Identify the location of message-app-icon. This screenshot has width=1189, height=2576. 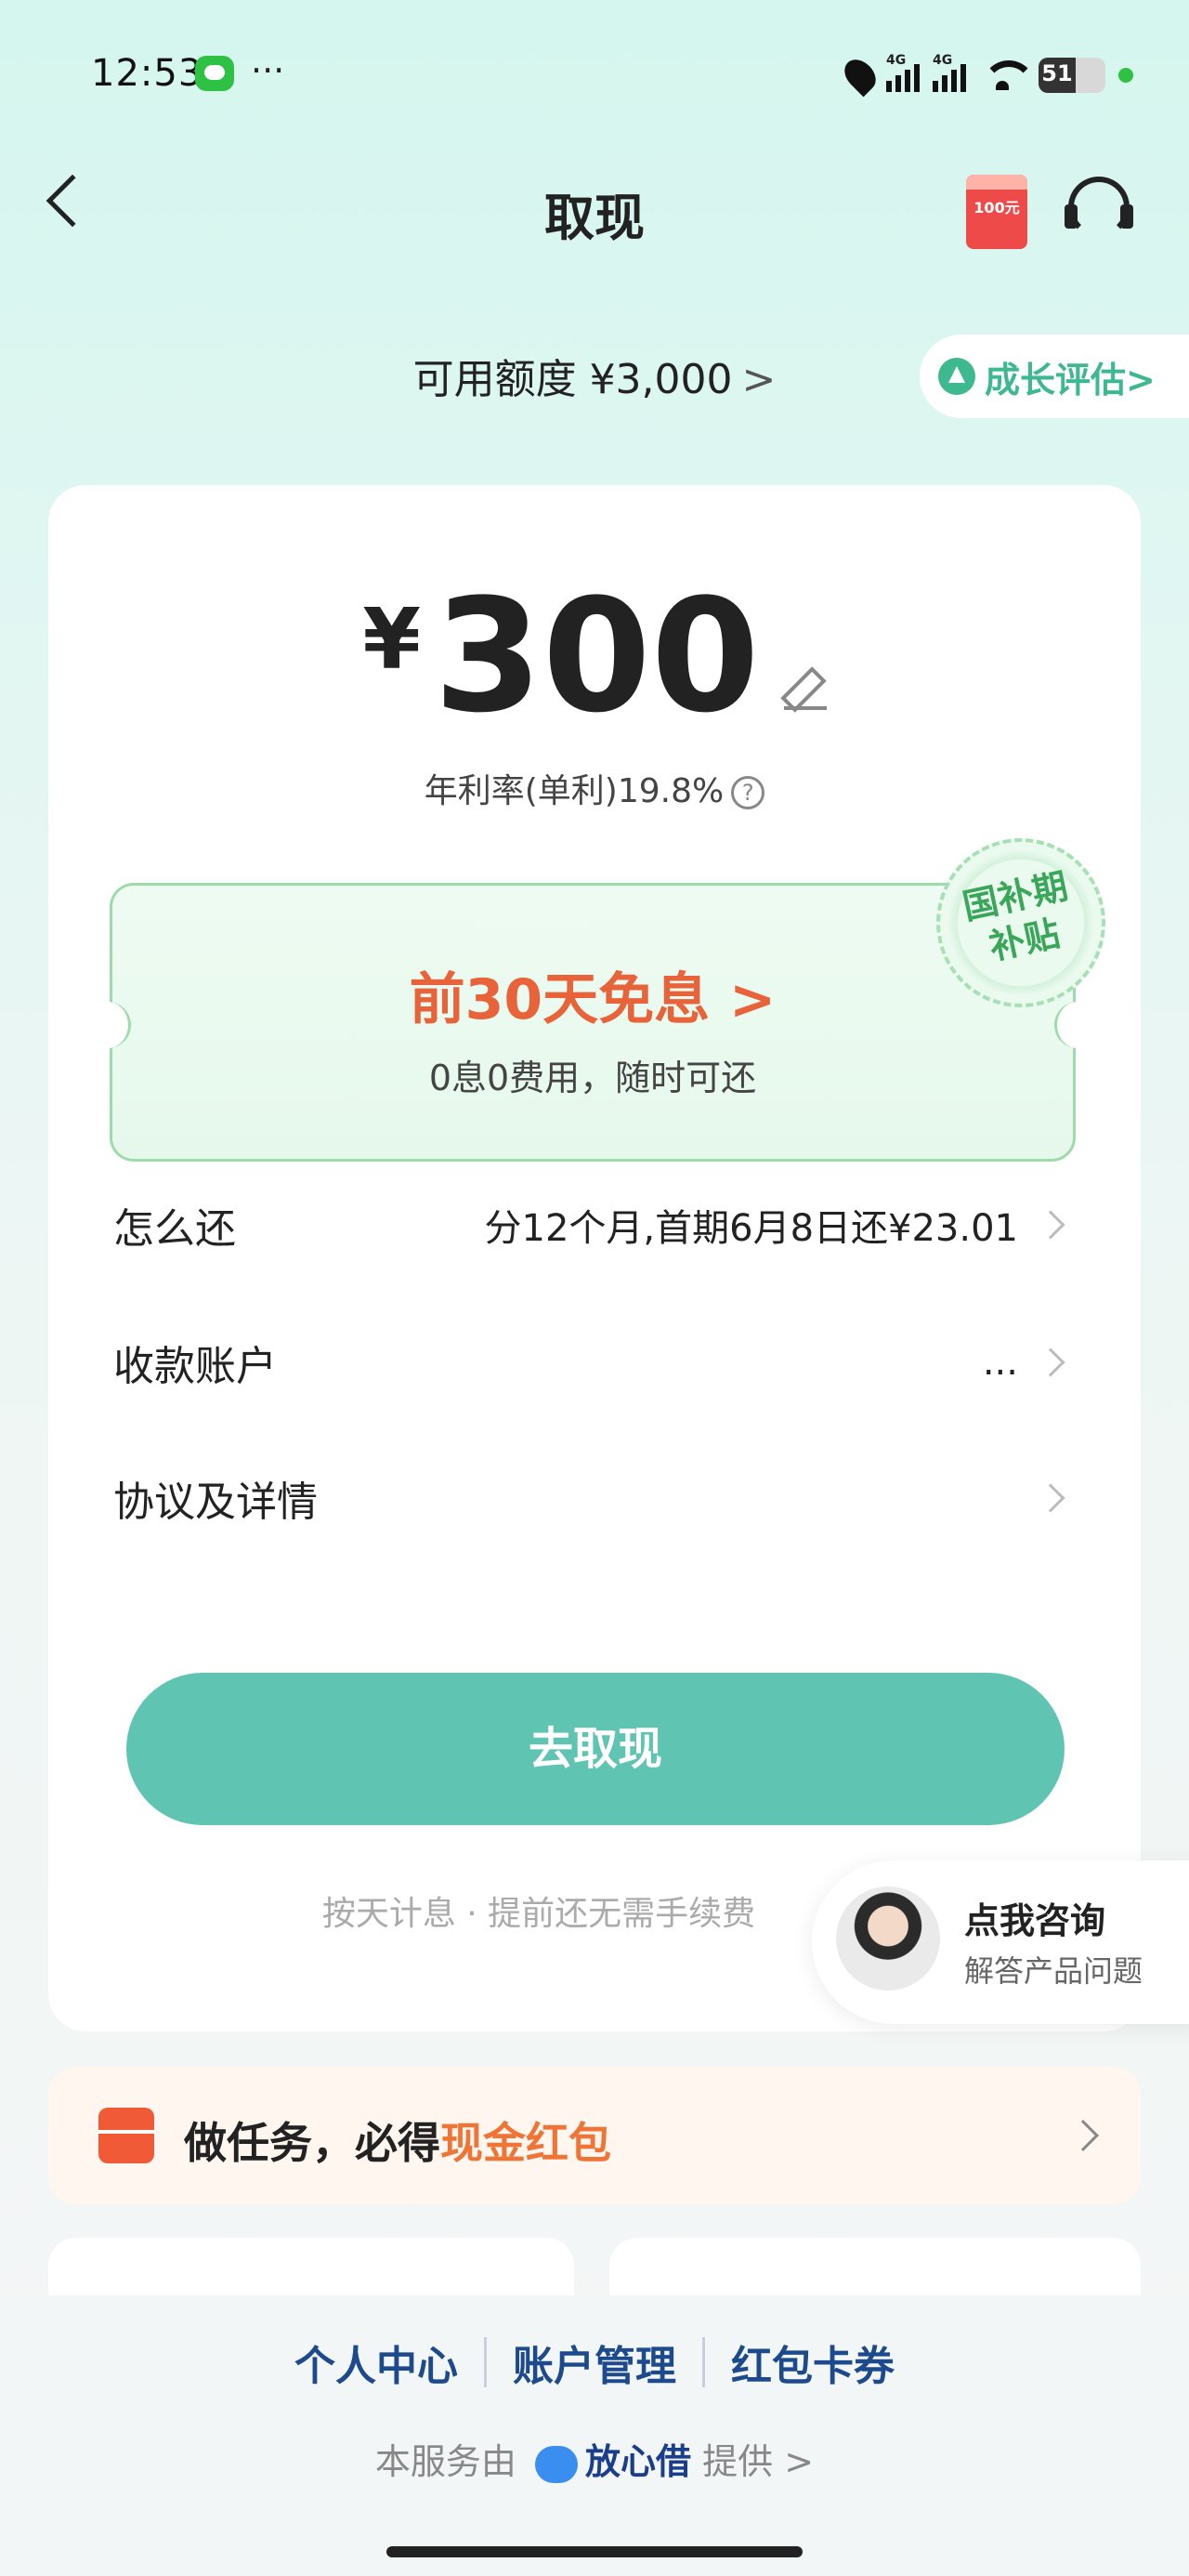
(215, 73).